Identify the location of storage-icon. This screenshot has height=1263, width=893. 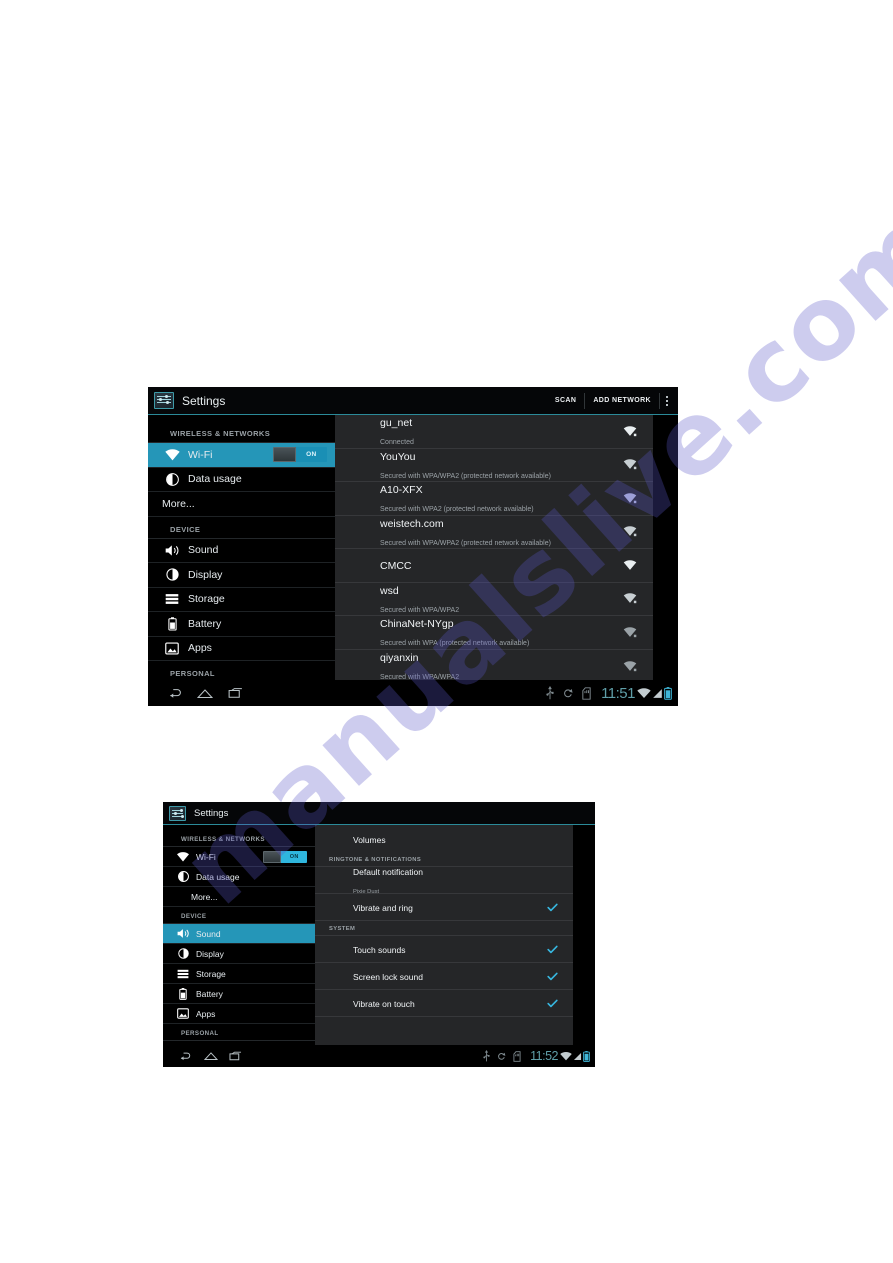
(172, 599).